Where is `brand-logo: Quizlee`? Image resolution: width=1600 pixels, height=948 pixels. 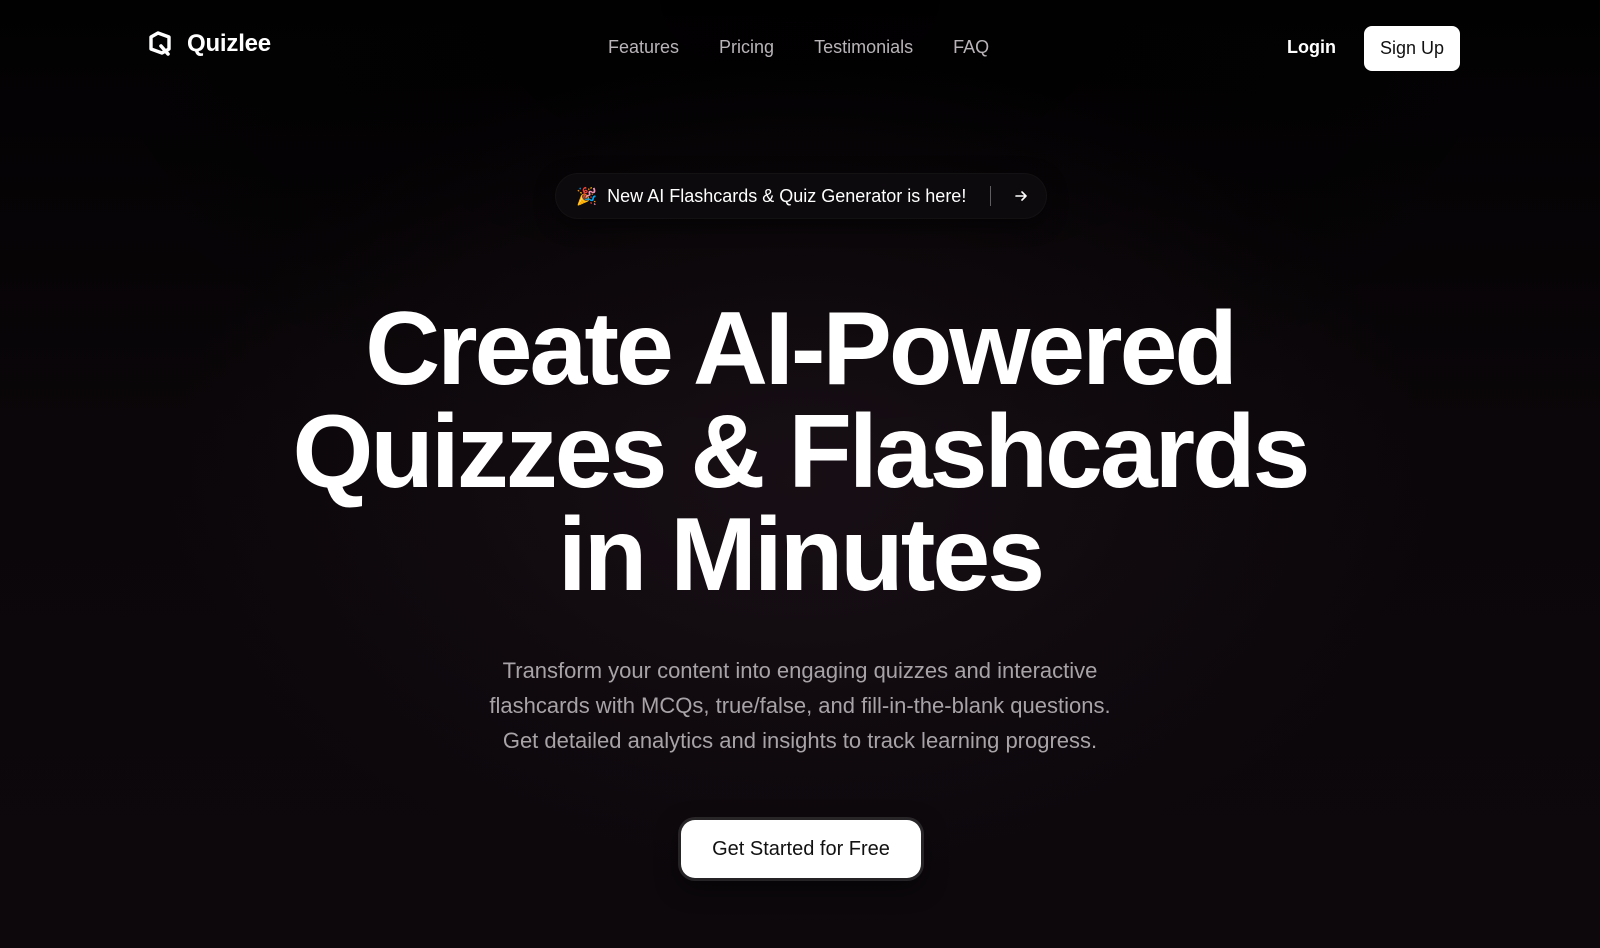 brand-logo: Quizlee is located at coordinates (209, 44).